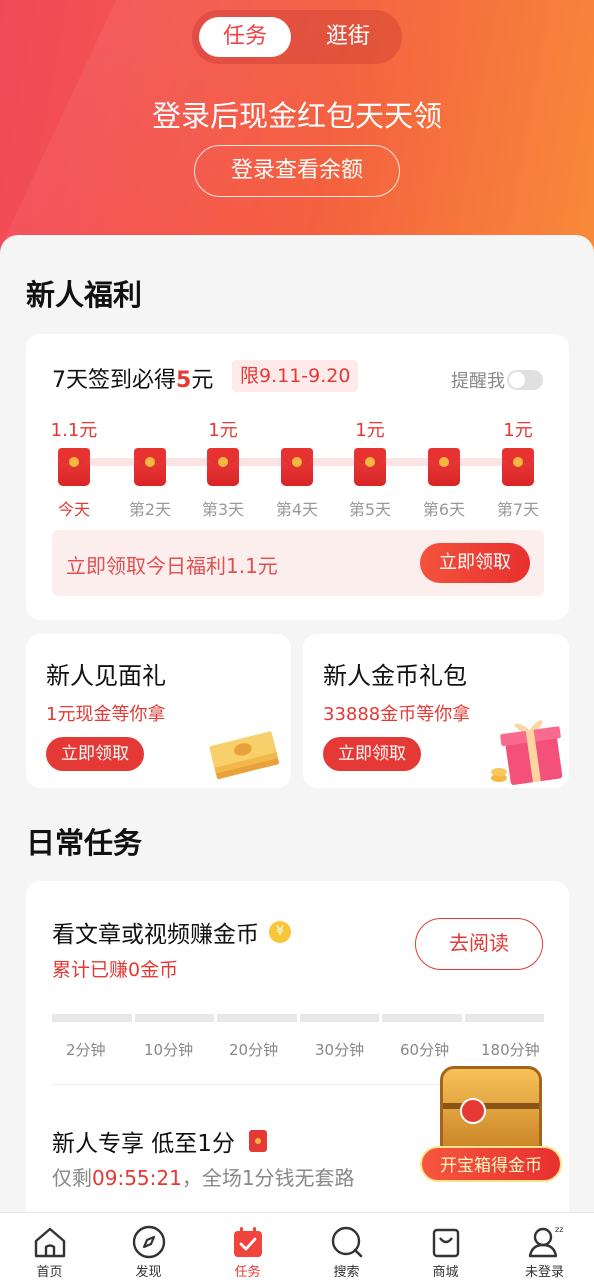  What do you see at coordinates (491, 1110) in the screenshot?
I see `treasure-chest-icon` at bounding box center [491, 1110].